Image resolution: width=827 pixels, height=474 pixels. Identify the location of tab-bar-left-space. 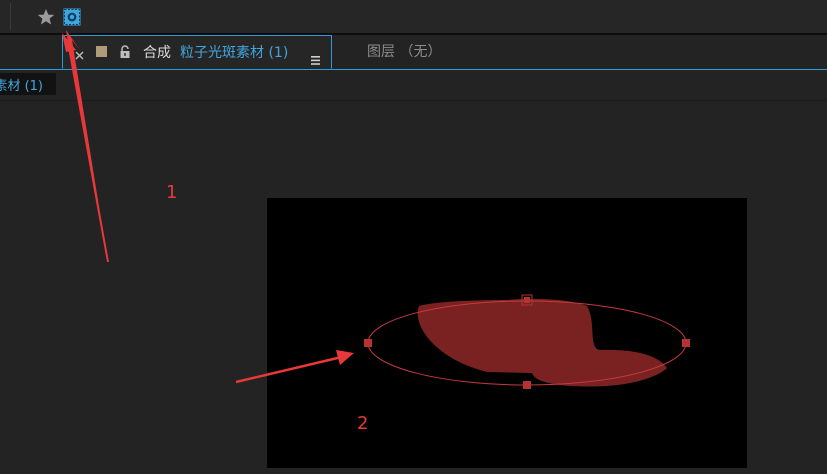
(31, 52).